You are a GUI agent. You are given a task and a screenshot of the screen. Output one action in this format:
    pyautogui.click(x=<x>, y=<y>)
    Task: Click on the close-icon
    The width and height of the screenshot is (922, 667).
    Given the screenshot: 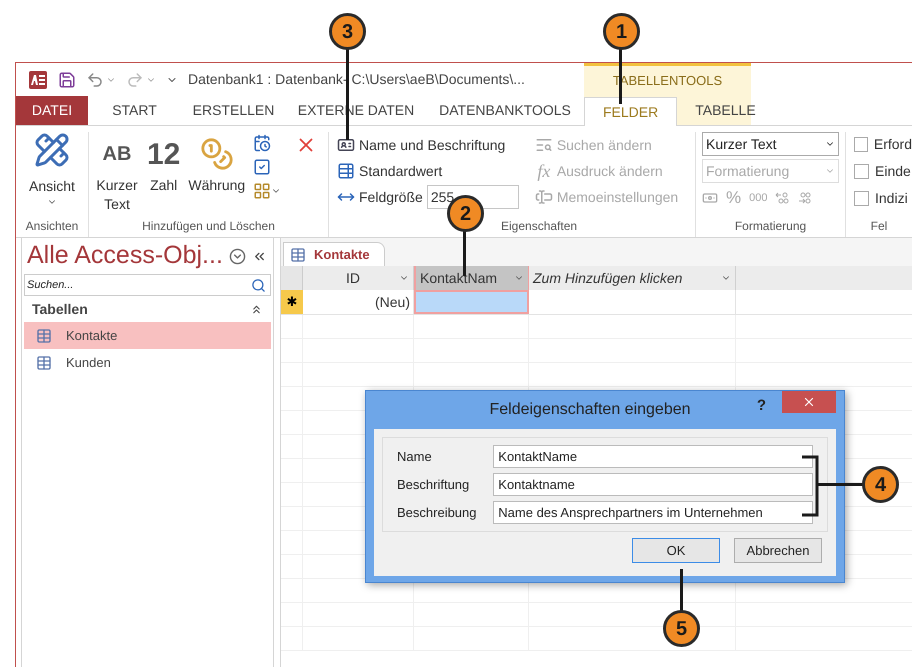 What is the action you would take?
    pyautogui.click(x=809, y=402)
    